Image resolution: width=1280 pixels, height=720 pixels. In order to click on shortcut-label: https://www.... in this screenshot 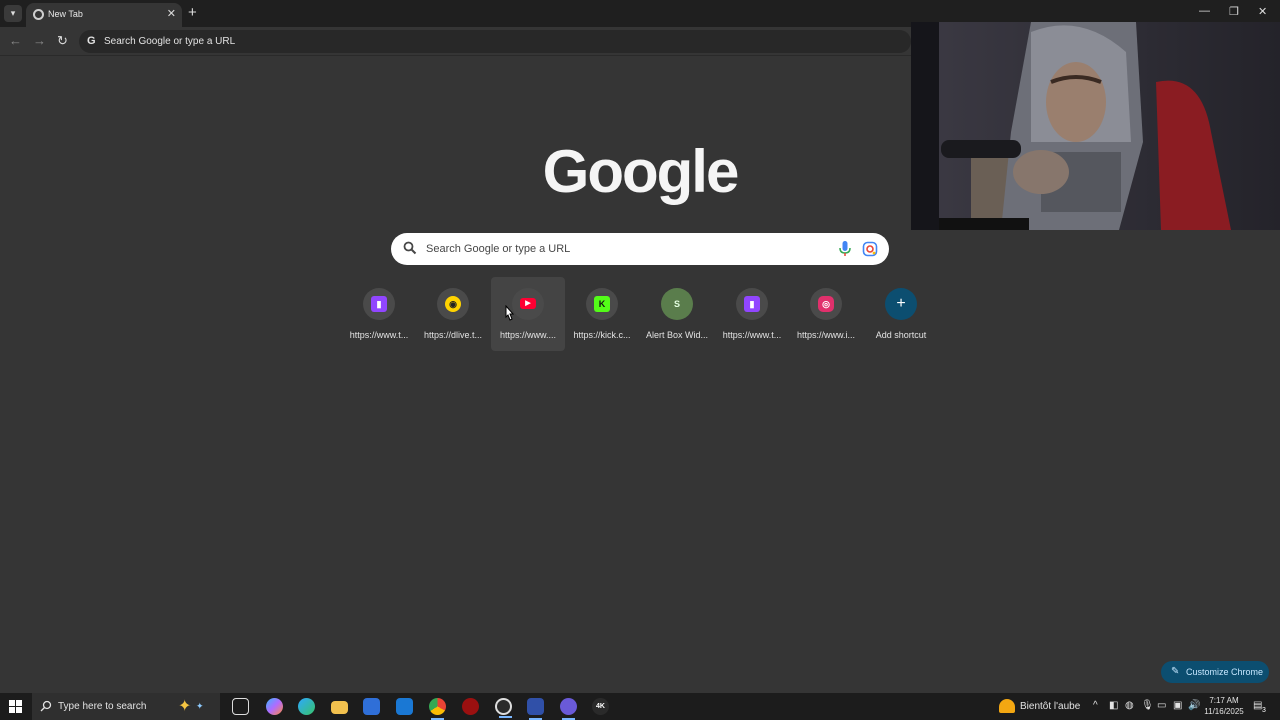, I will do `click(528, 335)`.